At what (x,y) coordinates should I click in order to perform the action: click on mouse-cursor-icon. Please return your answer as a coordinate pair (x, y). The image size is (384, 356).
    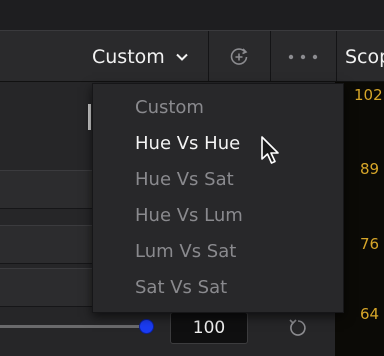
    Looking at the image, I should click on (270, 150).